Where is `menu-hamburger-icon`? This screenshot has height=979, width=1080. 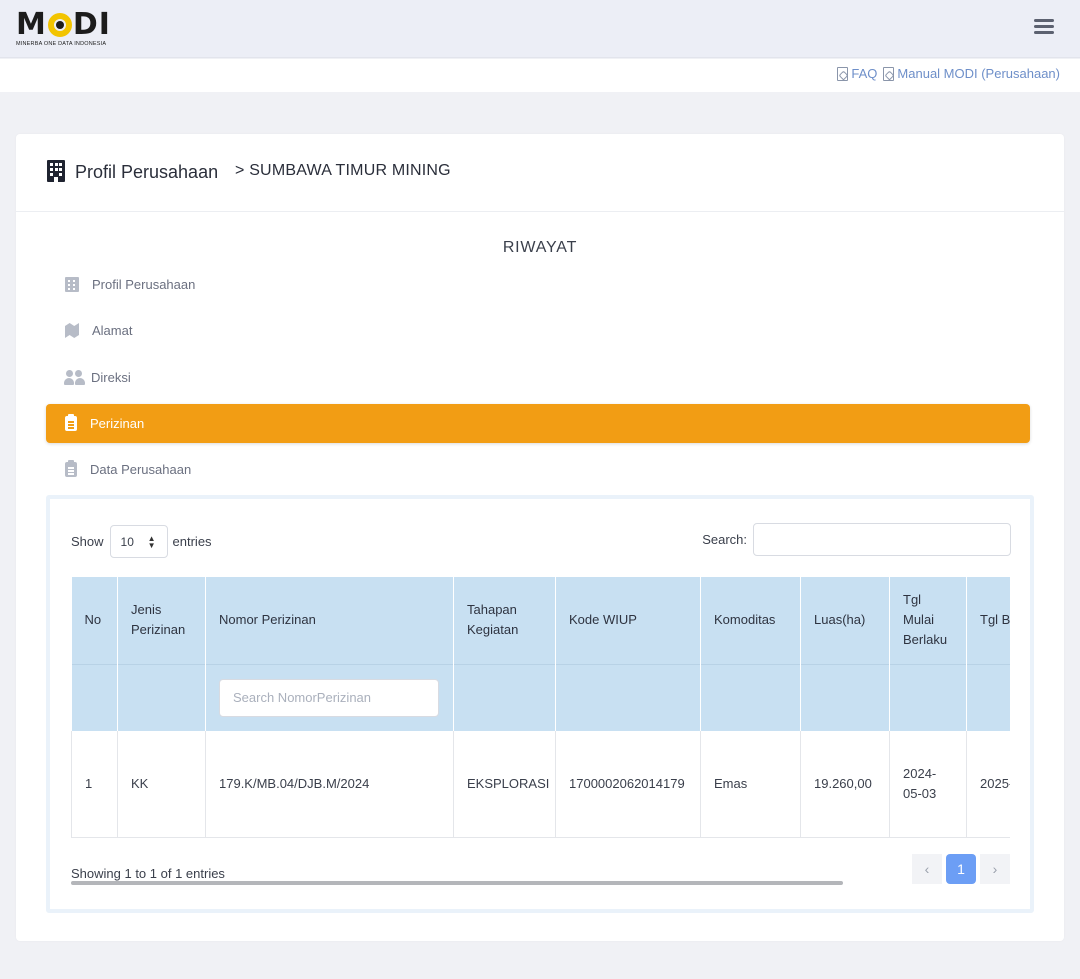
menu-hamburger-icon is located at coordinates (1044, 28).